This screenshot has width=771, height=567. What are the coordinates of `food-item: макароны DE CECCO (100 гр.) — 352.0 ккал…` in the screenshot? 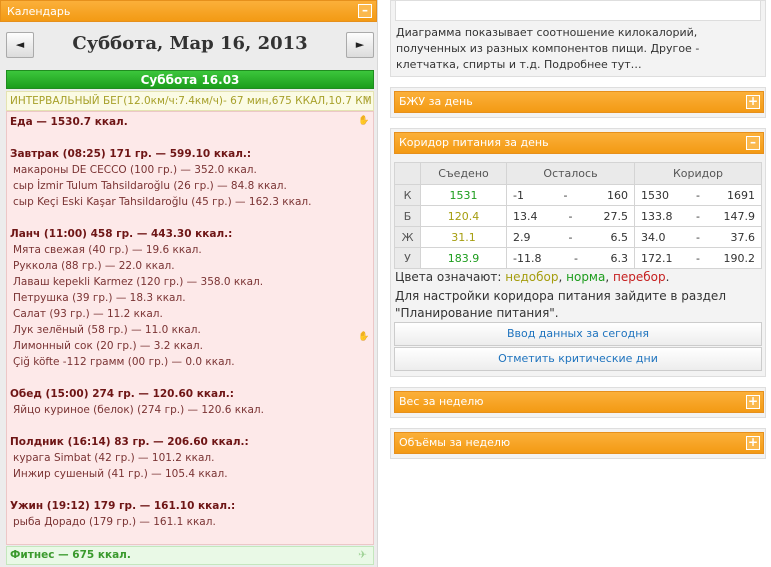 It's located at (189, 170).